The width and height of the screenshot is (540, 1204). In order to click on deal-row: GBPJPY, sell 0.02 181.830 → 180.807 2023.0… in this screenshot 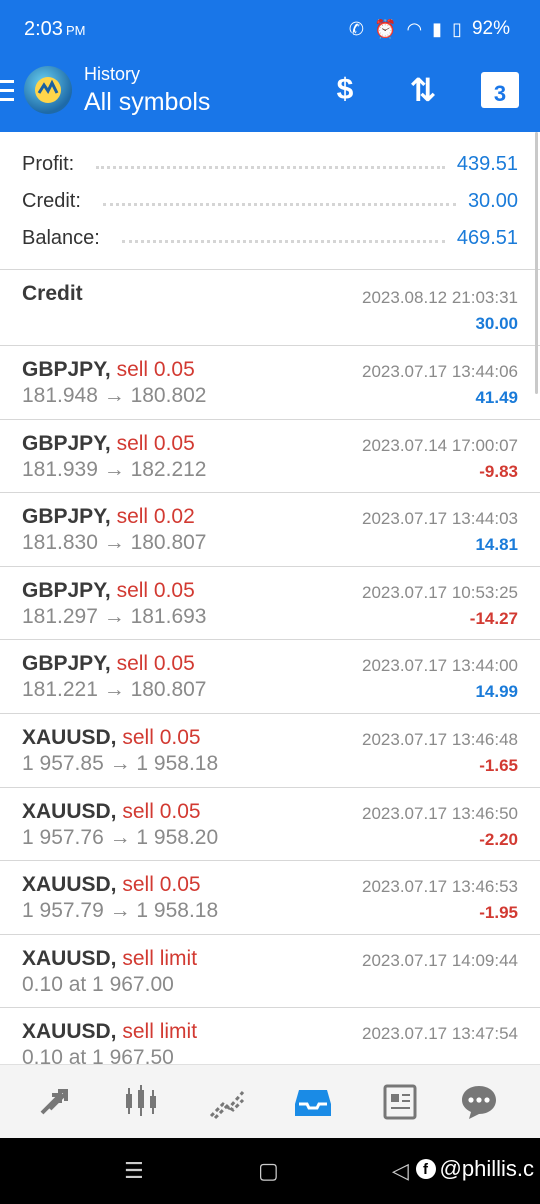, I will do `click(270, 530)`.